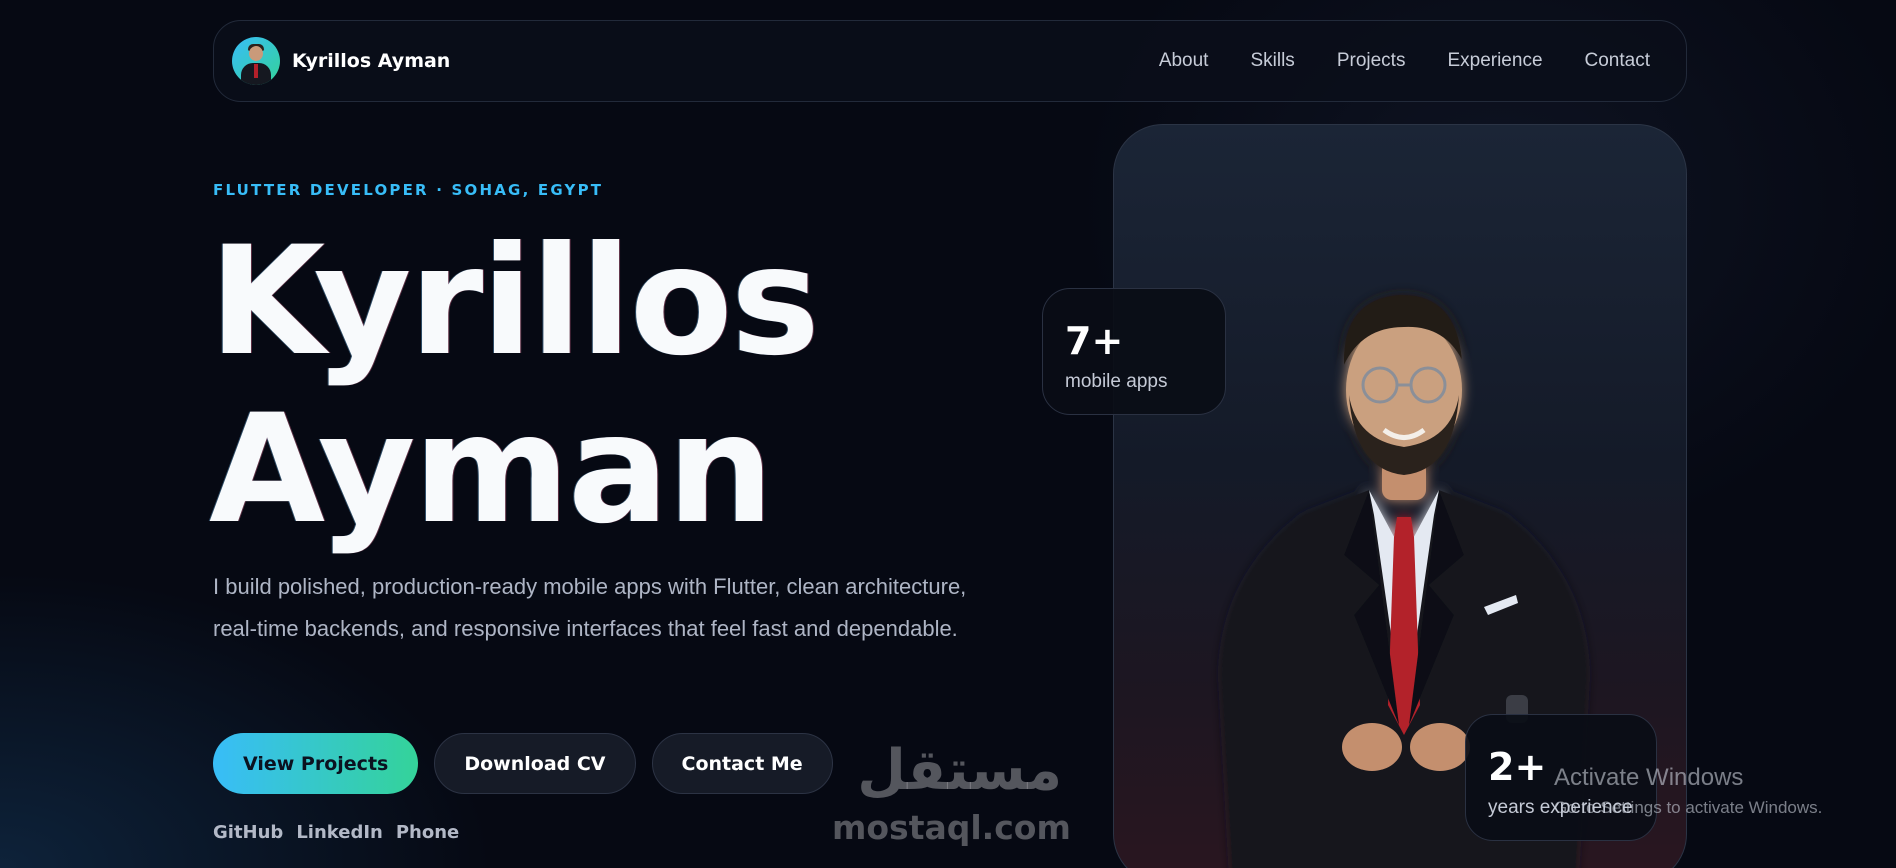 Image resolution: width=1896 pixels, height=868 pixels. I want to click on hero-last-name: Ayman, so click(491, 470).